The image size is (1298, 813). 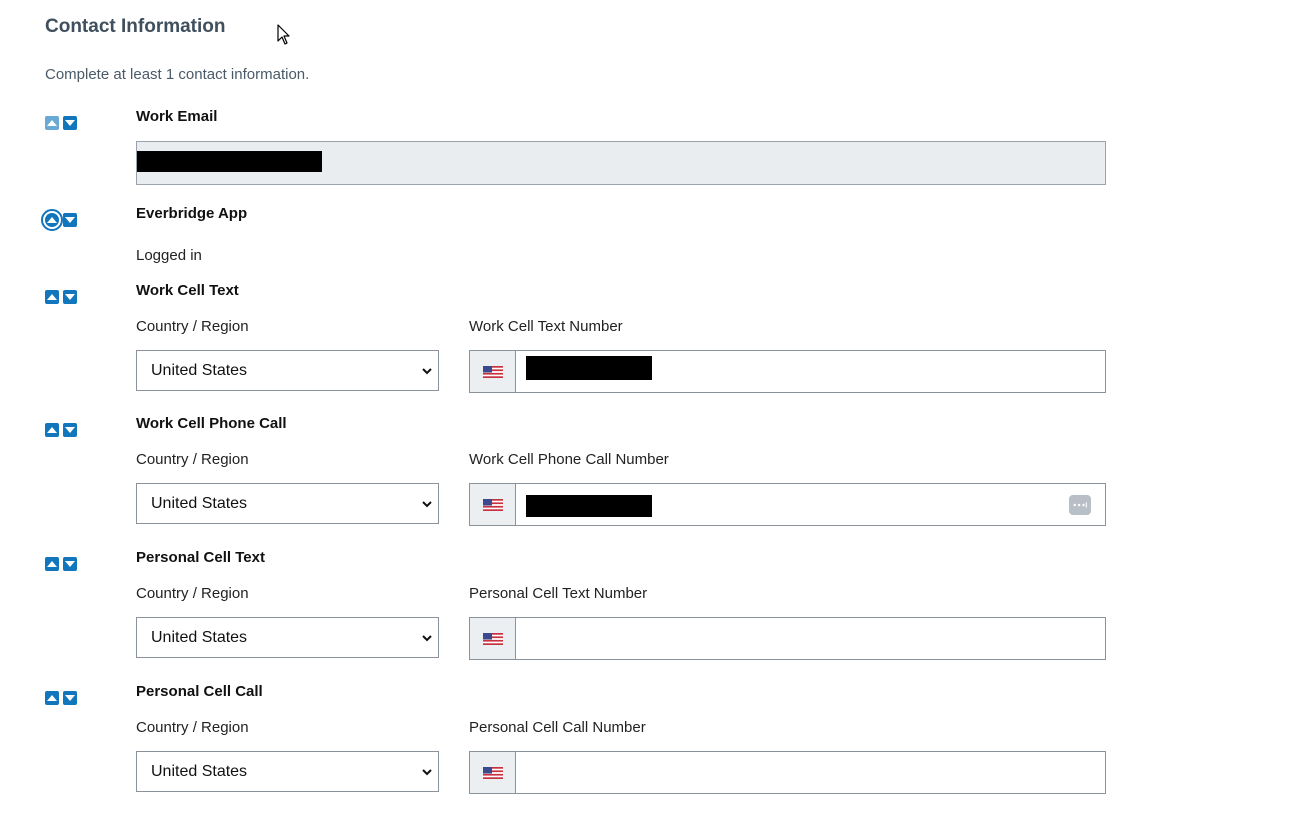 I want to click on personal-cell-call-number-label: Personal Cell Call Number, so click(x=557, y=727).